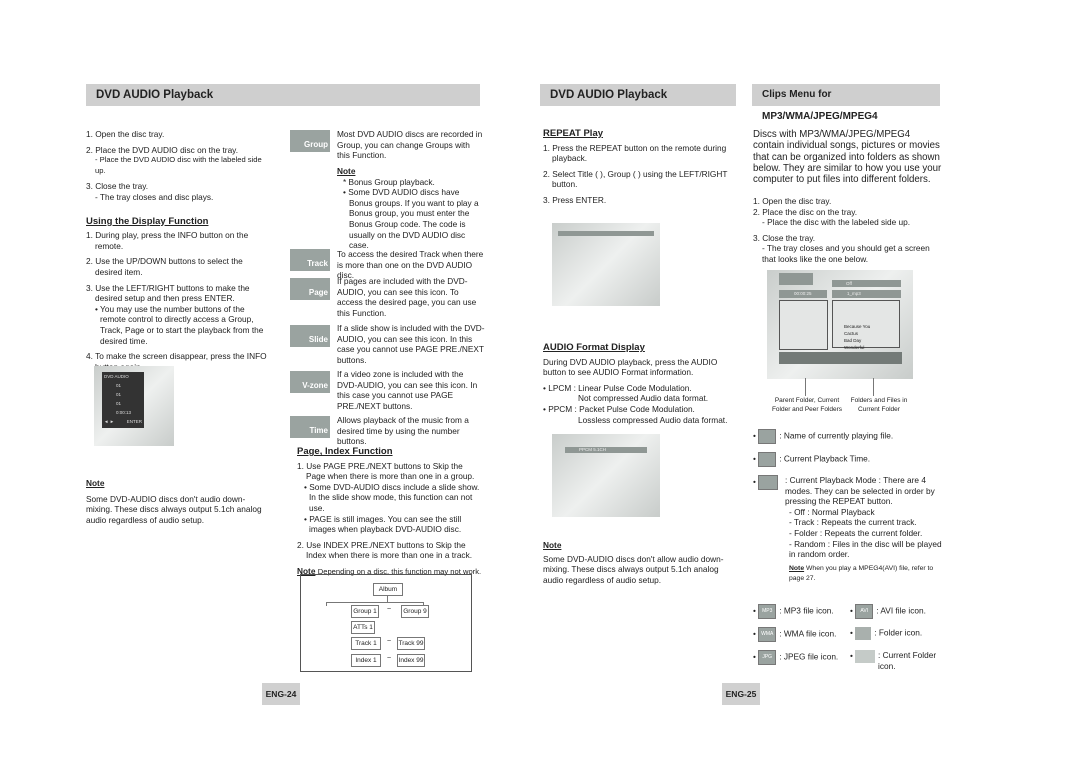 This screenshot has height=763, width=1080. What do you see at coordinates (389, 181) in the screenshot?
I see `note-line: * Bonus Group playback.` at bounding box center [389, 181].